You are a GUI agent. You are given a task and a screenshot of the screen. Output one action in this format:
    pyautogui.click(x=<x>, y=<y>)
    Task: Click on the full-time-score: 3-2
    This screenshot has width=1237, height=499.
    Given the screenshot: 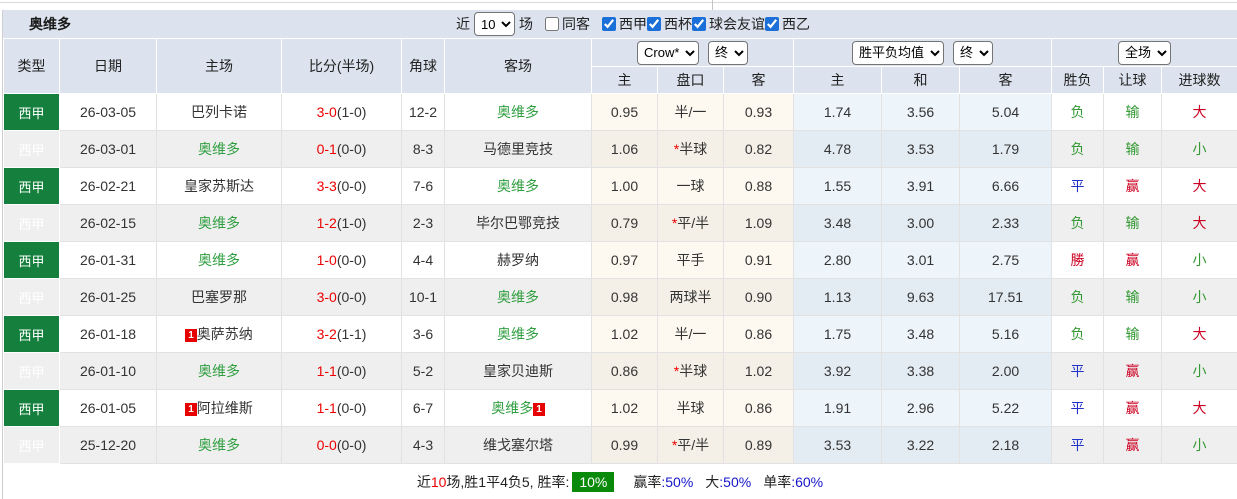 What is the action you would take?
    pyautogui.click(x=326, y=334)
    